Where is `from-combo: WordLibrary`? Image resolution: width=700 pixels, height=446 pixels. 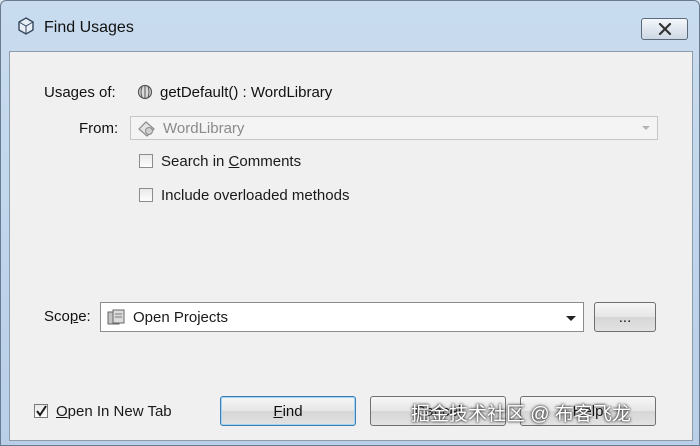
from-combo: WordLibrary is located at coordinates (394, 128).